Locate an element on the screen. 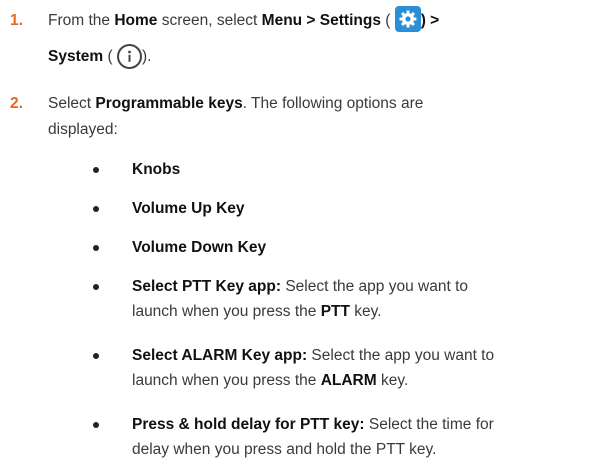  info-icon is located at coordinates (129, 56).